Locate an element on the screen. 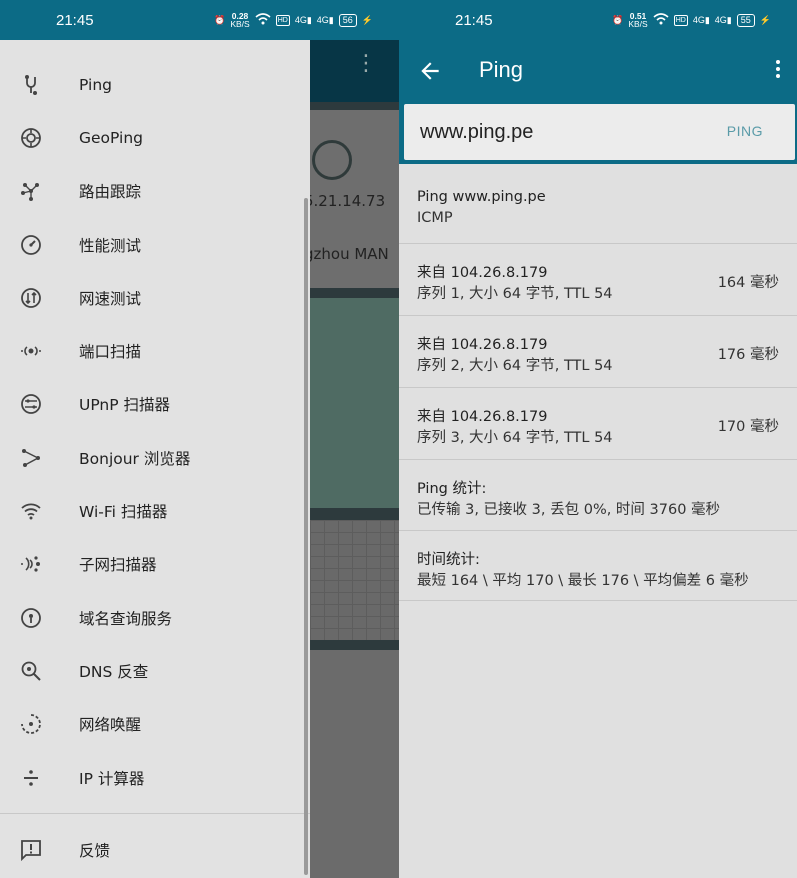 Image resolution: width=797 pixels, height=878 pixels. network-speed: 0.28 KB/S is located at coordinates (240, 20).